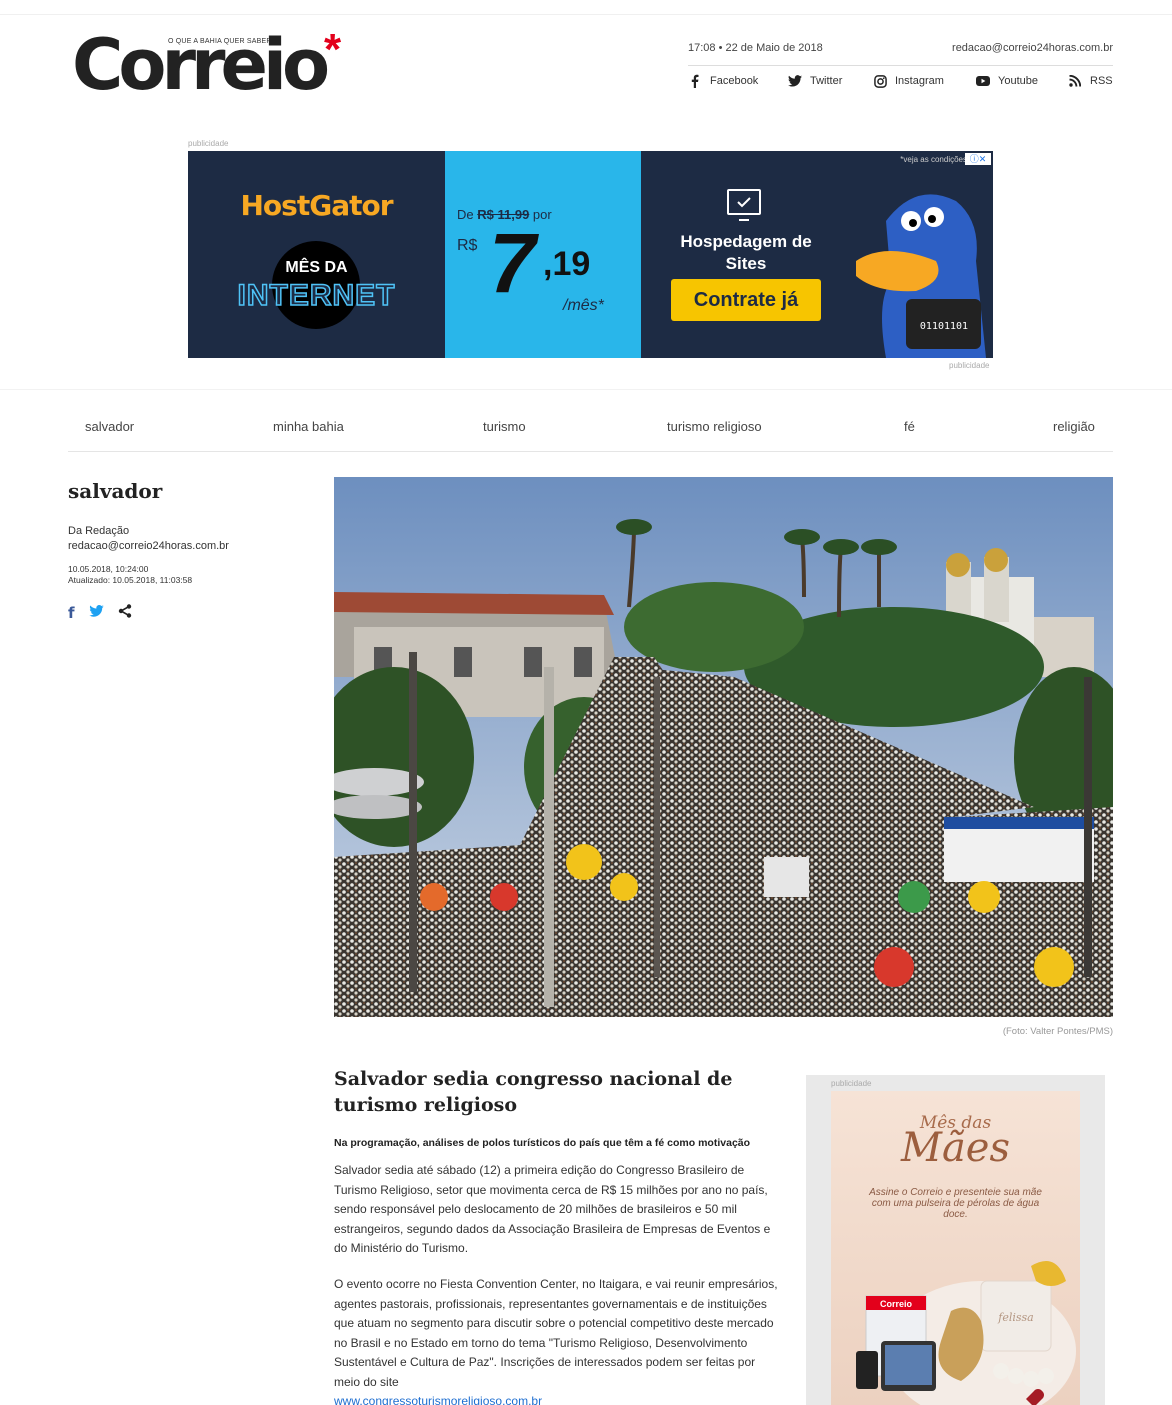 Image resolution: width=1172 pixels, height=1405 pixels. I want to click on social-facebook: Facebook, so click(723, 81).